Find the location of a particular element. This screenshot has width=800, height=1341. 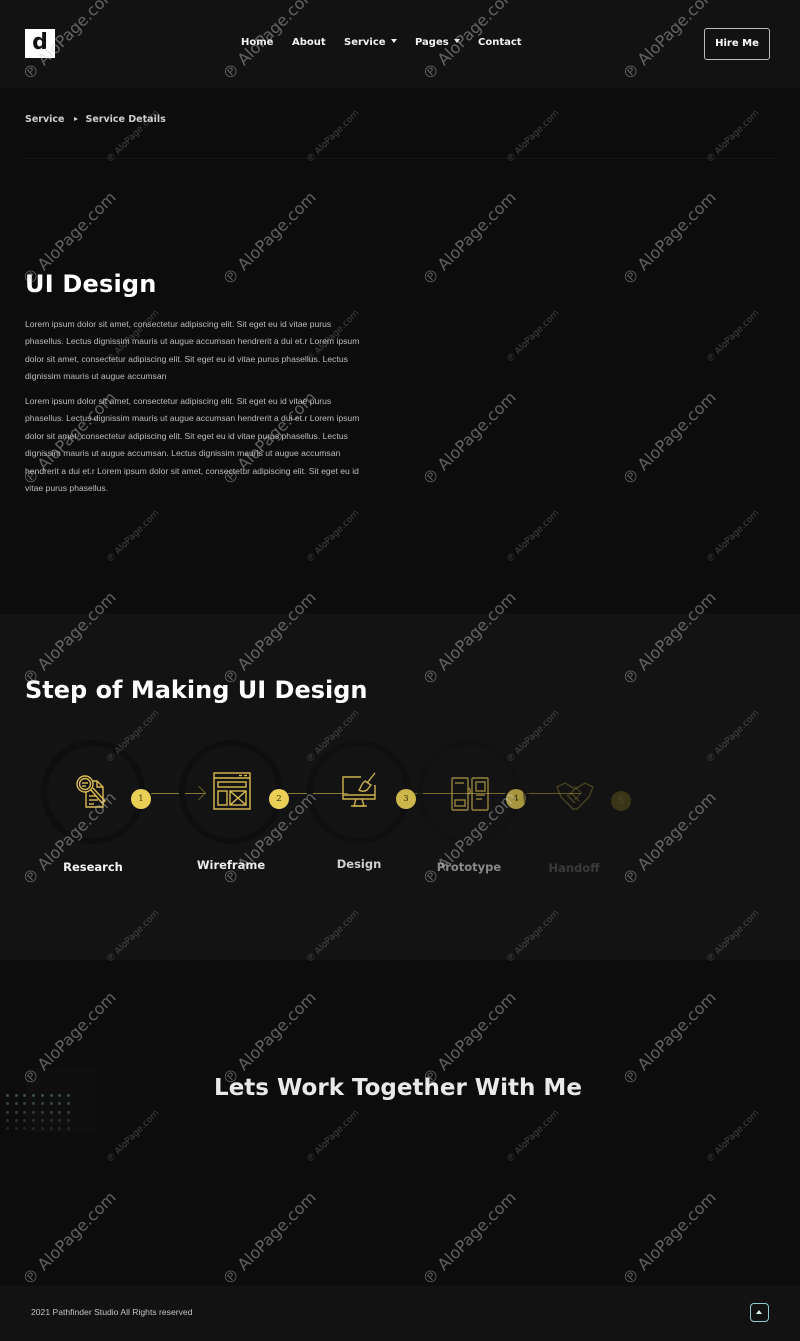

monitor-paintbrush-icon is located at coordinates (359, 789).